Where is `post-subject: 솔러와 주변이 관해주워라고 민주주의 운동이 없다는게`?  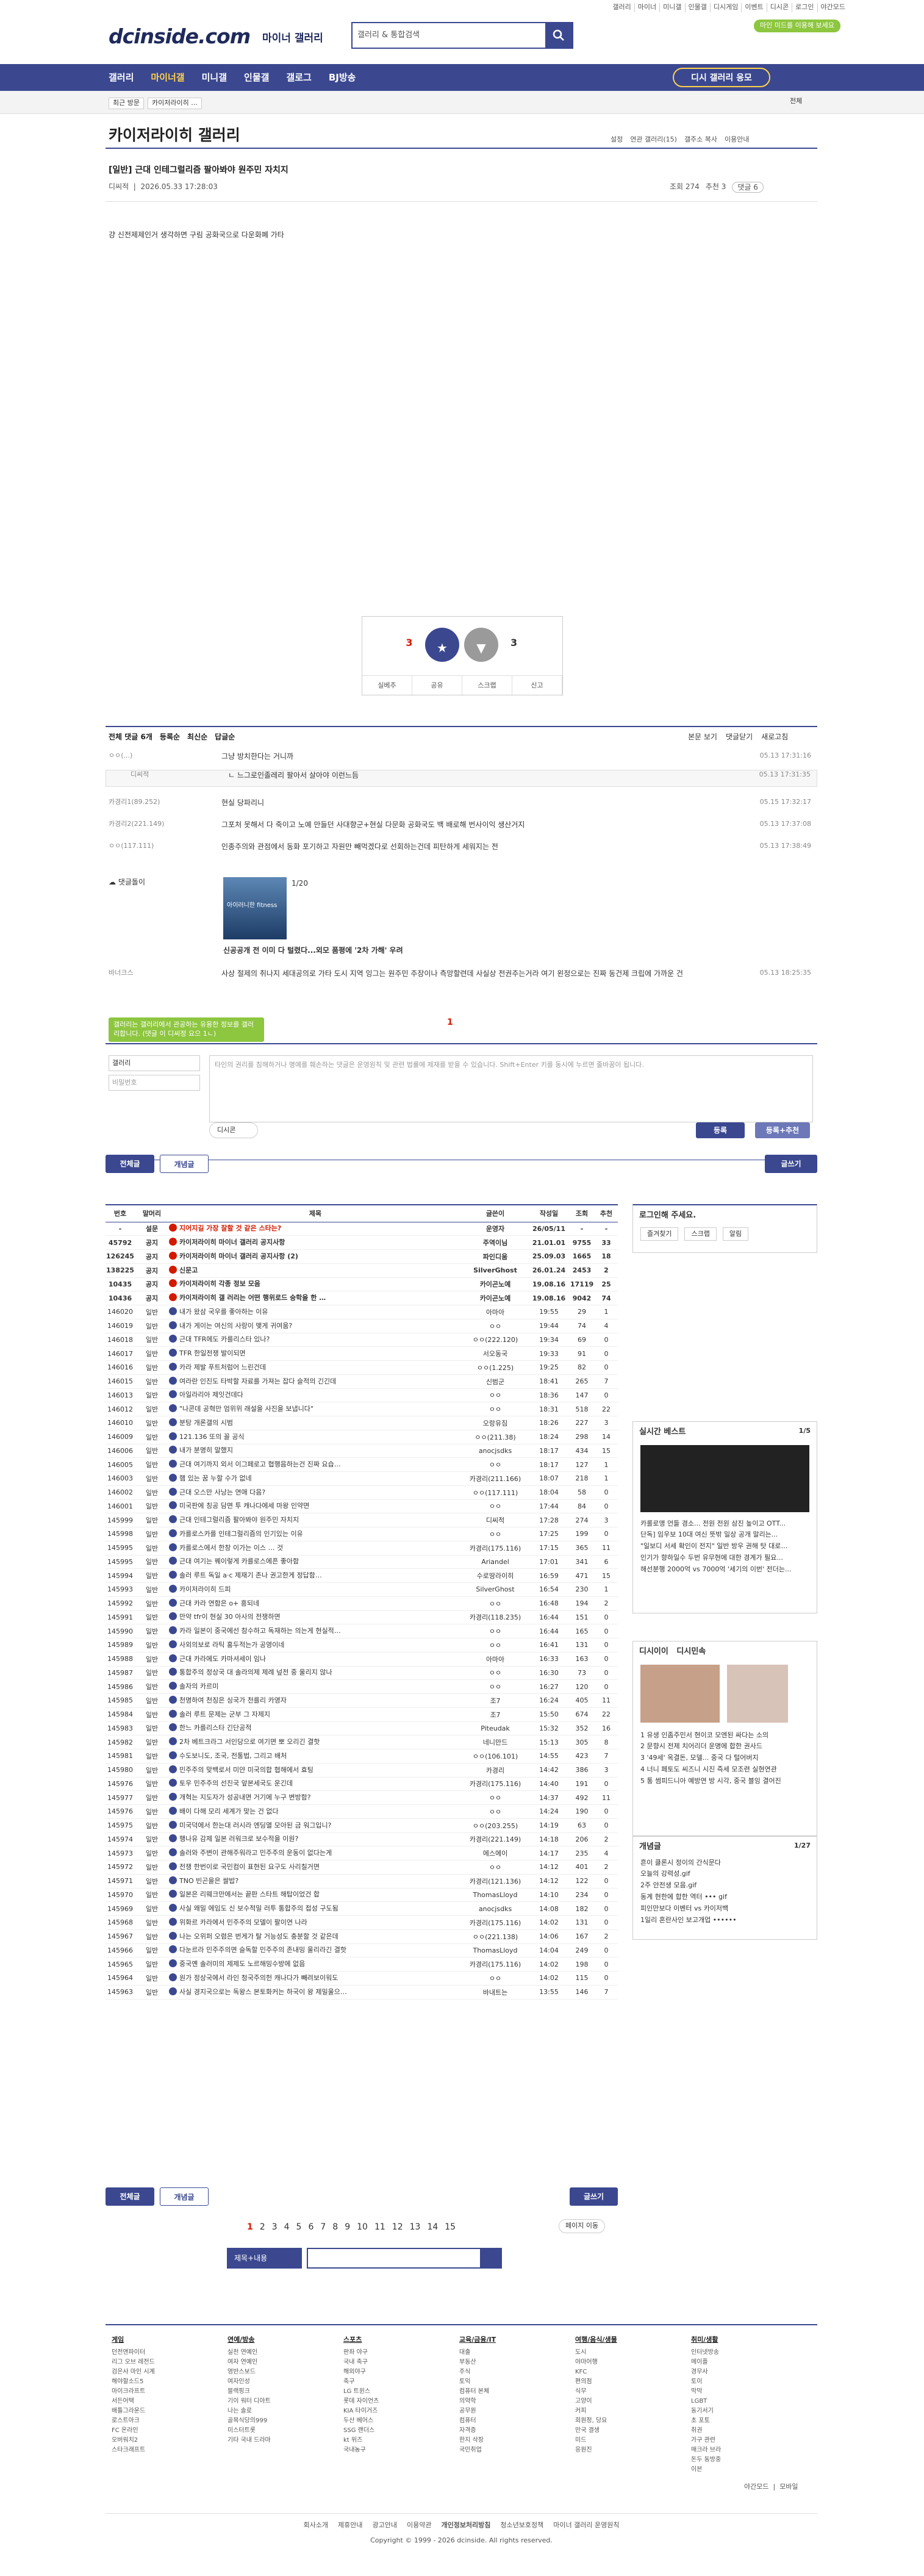 post-subject: 솔러와 주변이 관해주워라고 민주주의 운동이 없다는게 is located at coordinates (315, 1853).